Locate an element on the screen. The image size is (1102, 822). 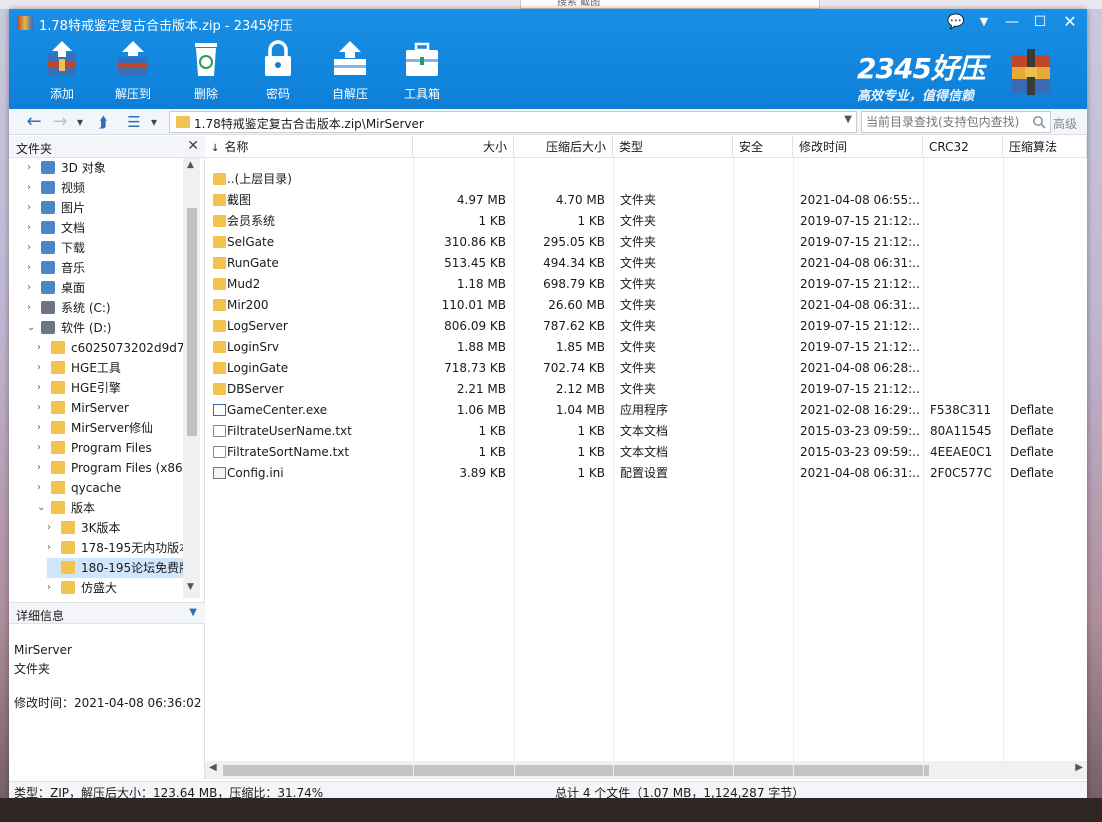
forward-button: → is located at coordinates (60, 122).